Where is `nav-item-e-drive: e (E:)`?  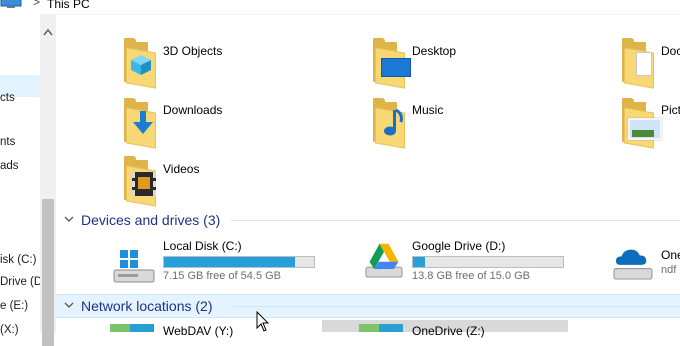 nav-item-e-drive: e (E:) is located at coordinates (14, 306).